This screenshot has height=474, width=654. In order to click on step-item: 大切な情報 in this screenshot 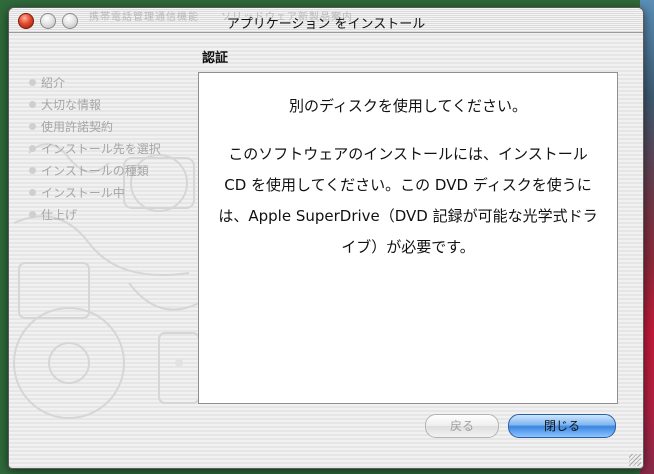, I will do `click(95, 105)`.